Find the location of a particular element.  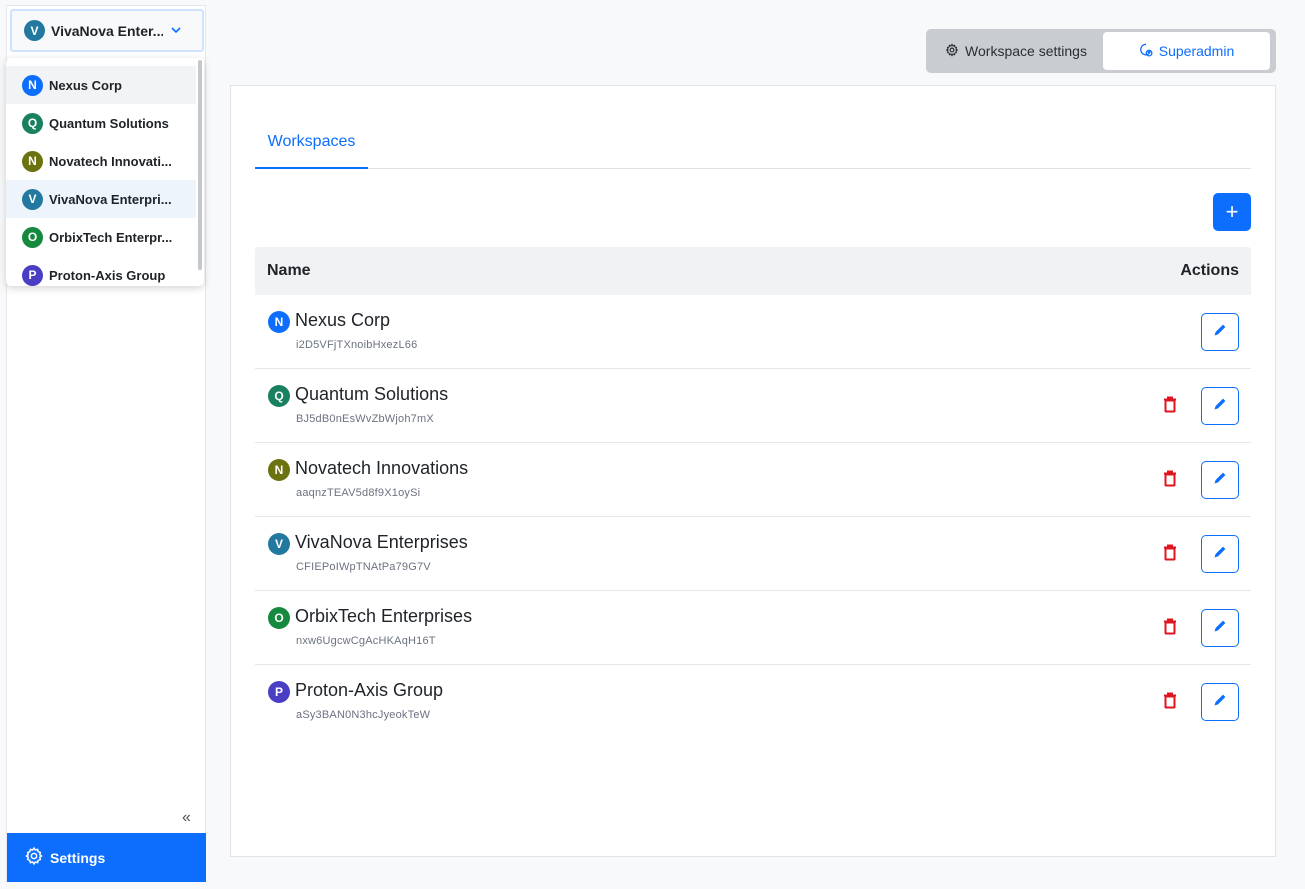

superadmin-button: Superadmin is located at coordinates (1186, 51).